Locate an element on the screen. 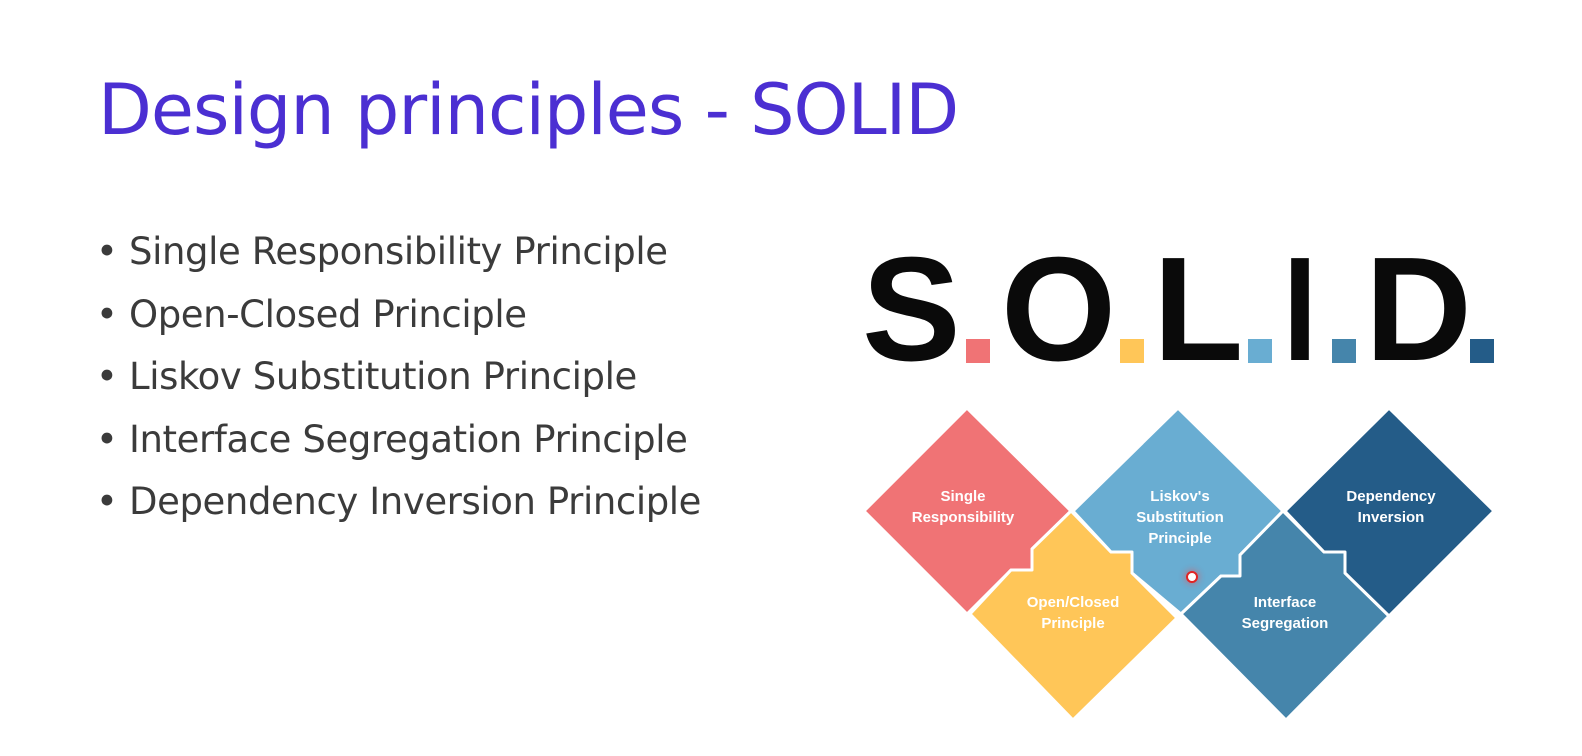  bullet-item: • Open-Closed Principle is located at coordinates (398, 315).